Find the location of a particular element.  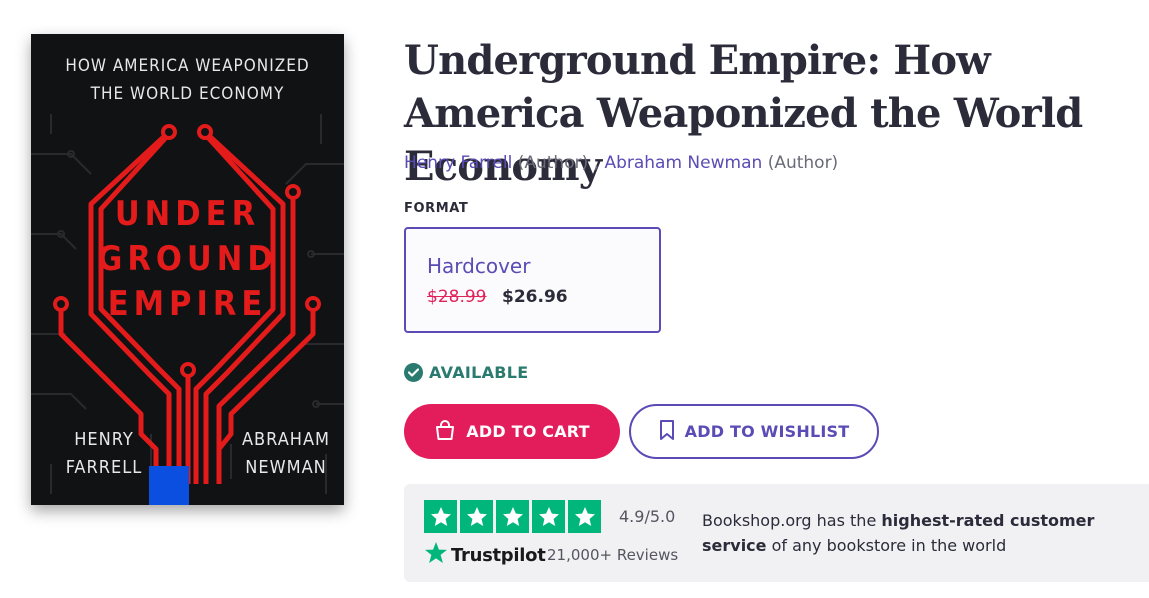

add-to-cart-button: ADD TO CART is located at coordinates (512, 431).